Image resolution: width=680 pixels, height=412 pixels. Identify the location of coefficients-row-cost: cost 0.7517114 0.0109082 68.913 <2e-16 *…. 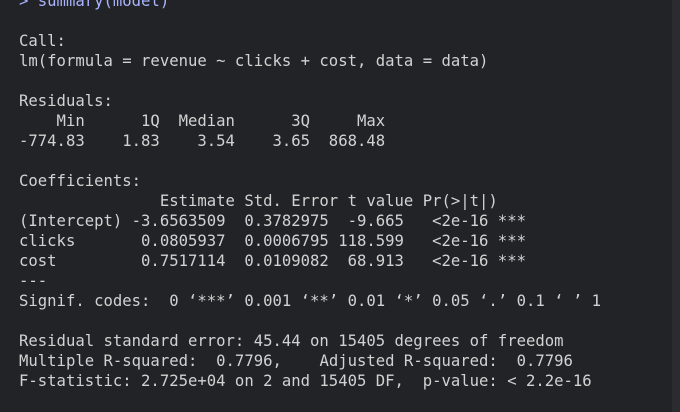
(272, 261).